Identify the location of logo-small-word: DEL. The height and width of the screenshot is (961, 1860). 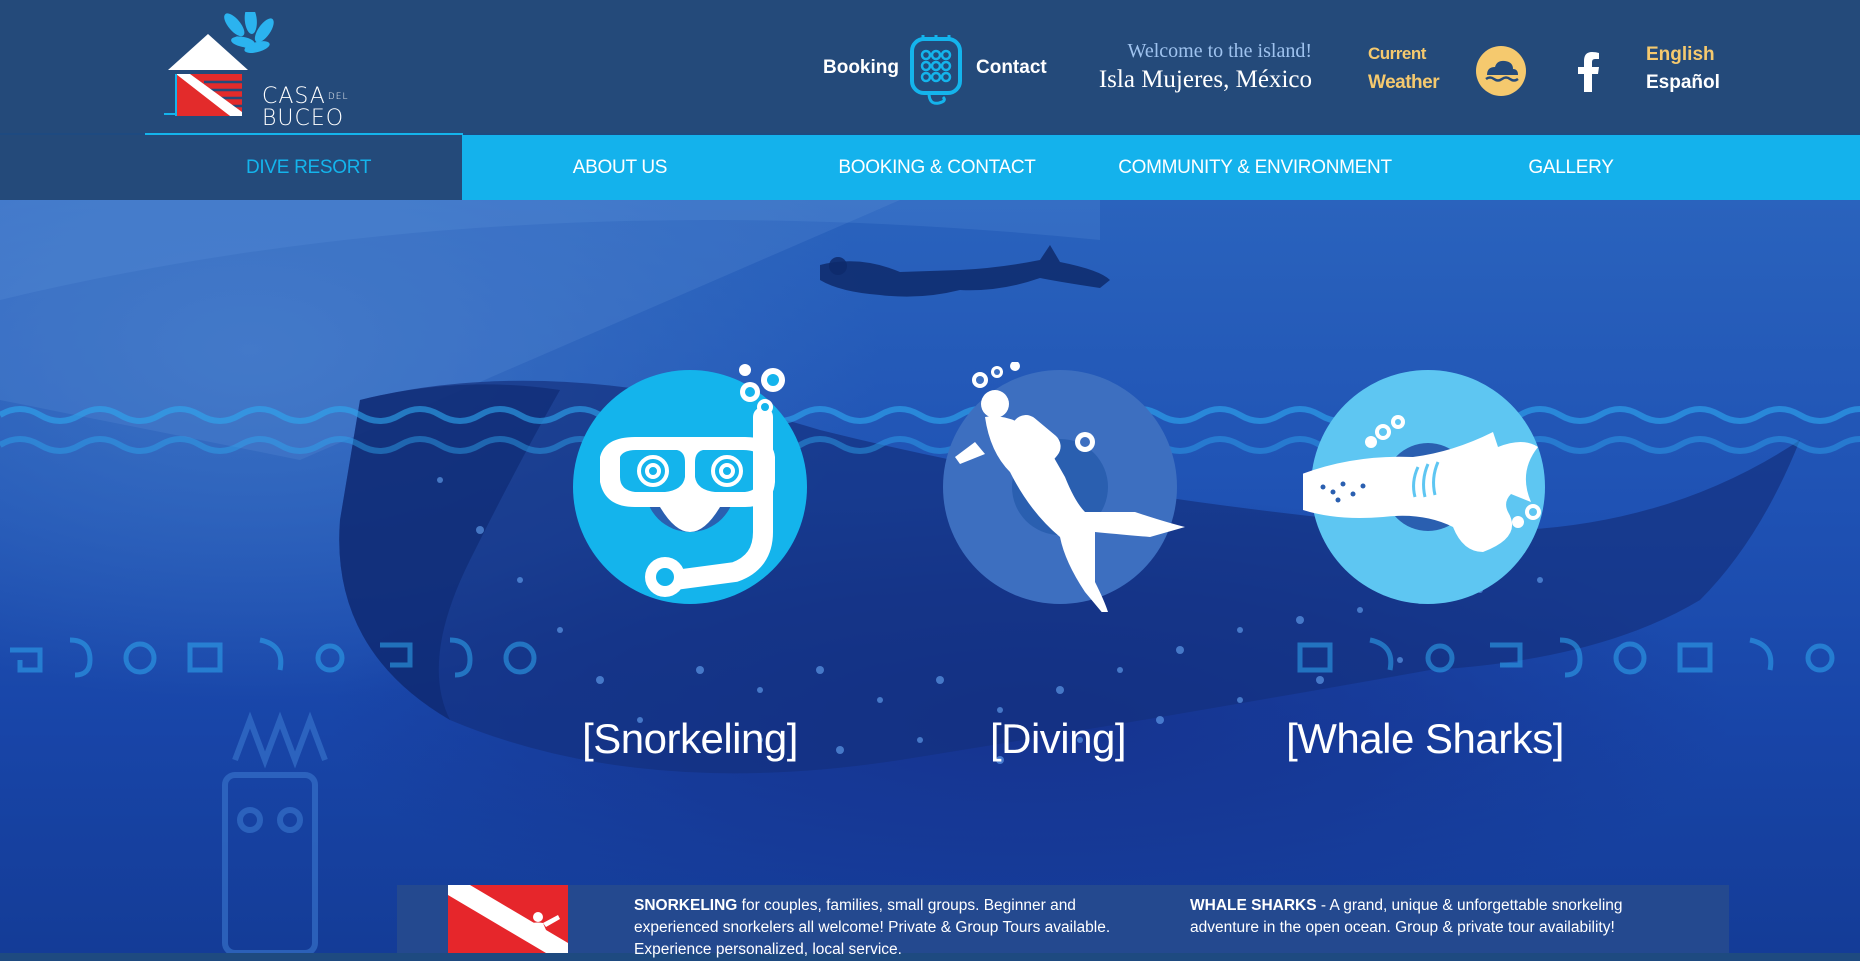
(338, 97).